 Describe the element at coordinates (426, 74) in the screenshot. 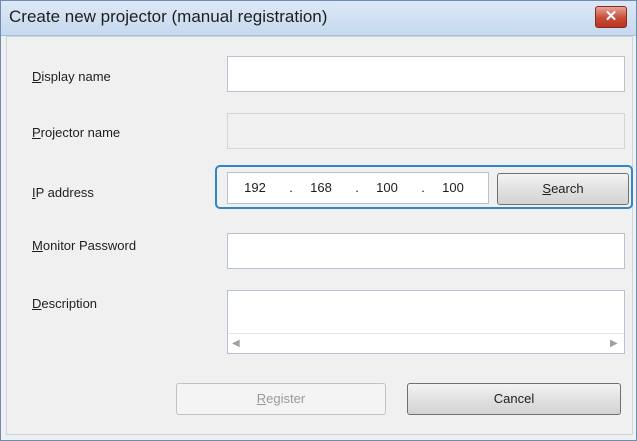

I see `display-name-input` at that location.